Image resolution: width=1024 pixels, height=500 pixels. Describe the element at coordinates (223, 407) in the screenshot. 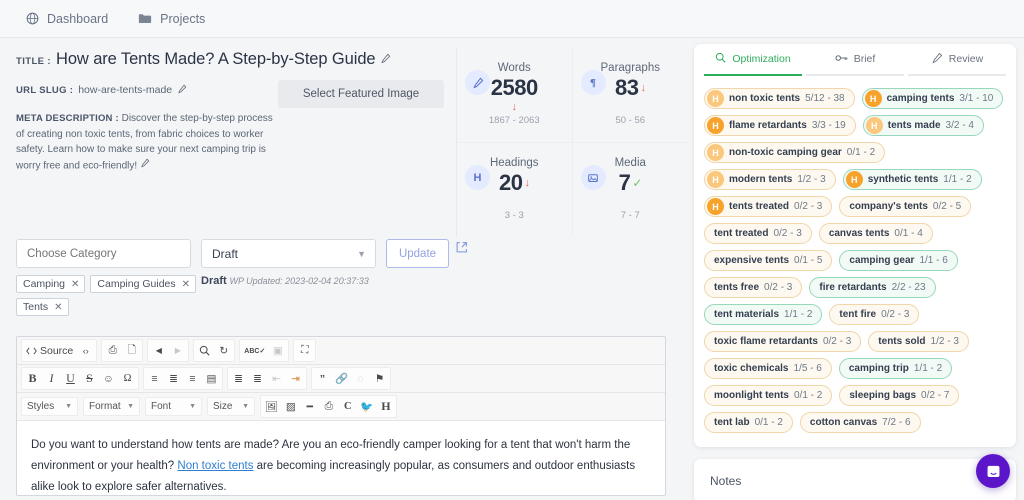

I see `size-label: Size` at that location.